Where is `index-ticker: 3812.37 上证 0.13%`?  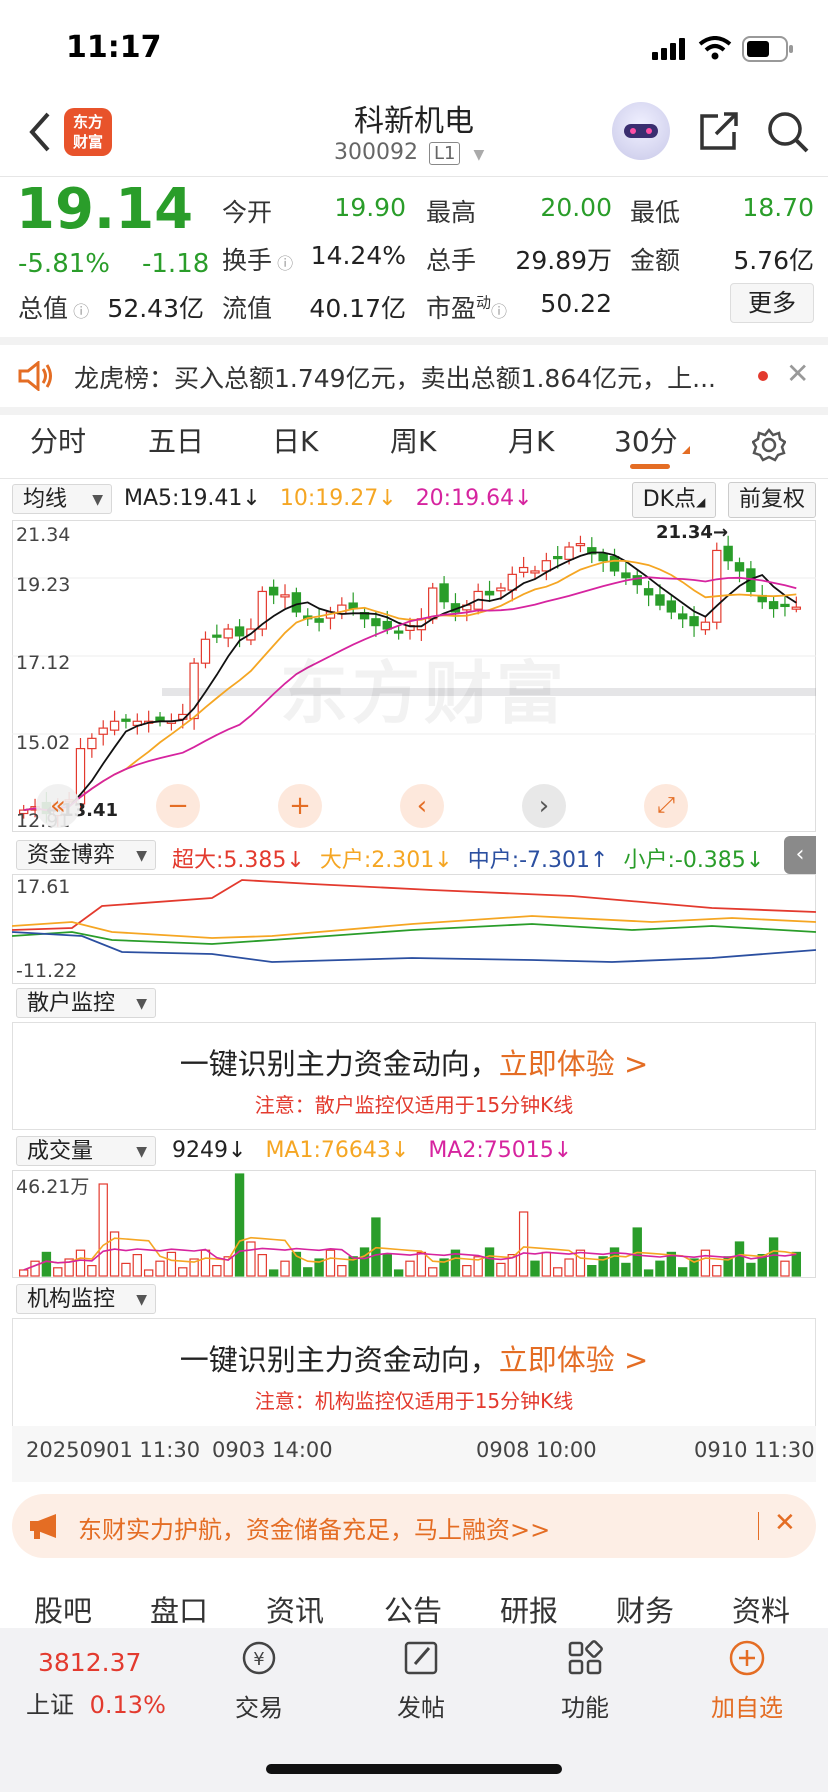
index-ticker: 3812.37 上证 0.13% is located at coordinates (96, 1684).